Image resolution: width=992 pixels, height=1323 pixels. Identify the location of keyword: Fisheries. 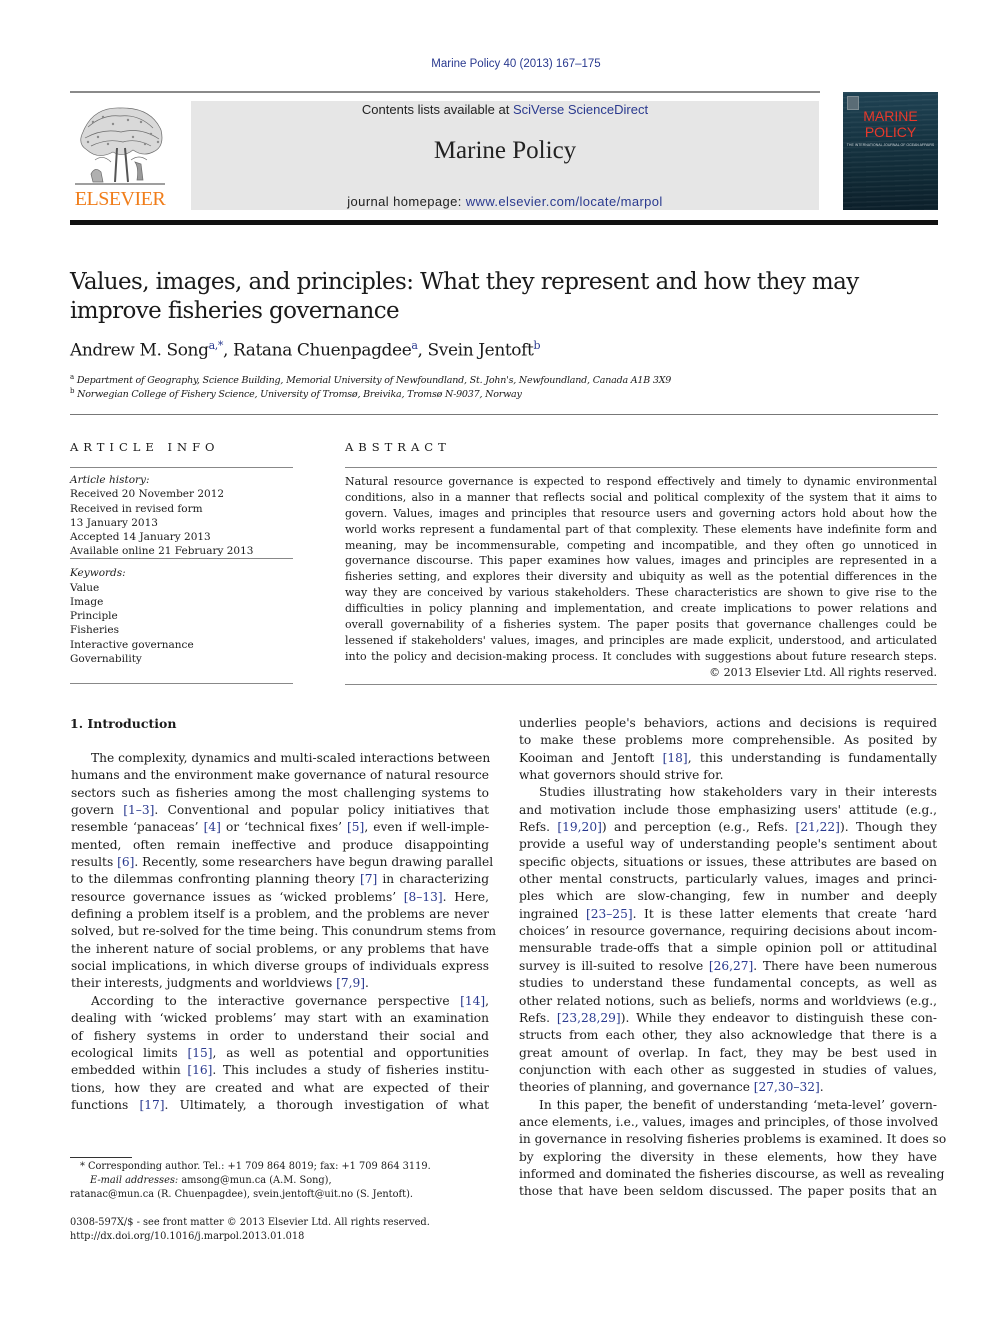
(94, 630).